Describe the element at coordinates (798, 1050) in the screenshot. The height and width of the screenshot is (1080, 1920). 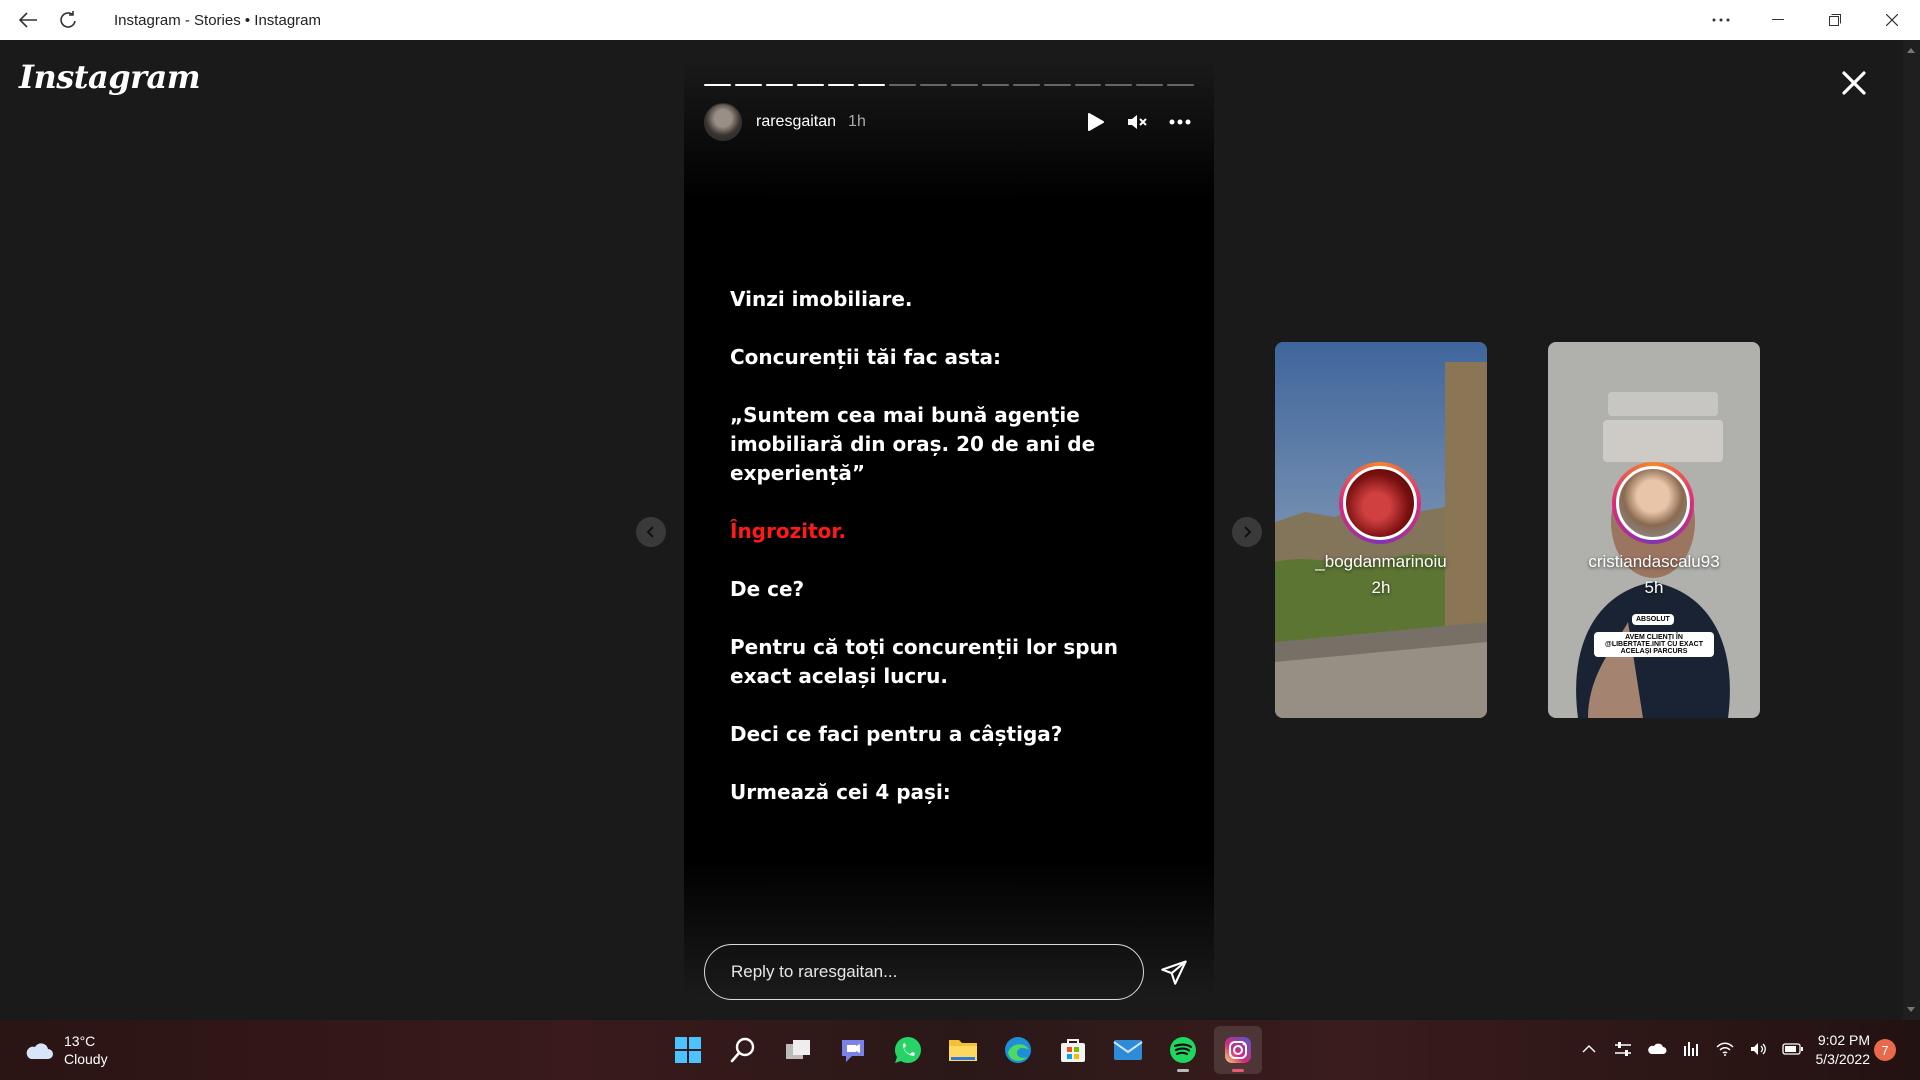
I see `task-view-button` at that location.